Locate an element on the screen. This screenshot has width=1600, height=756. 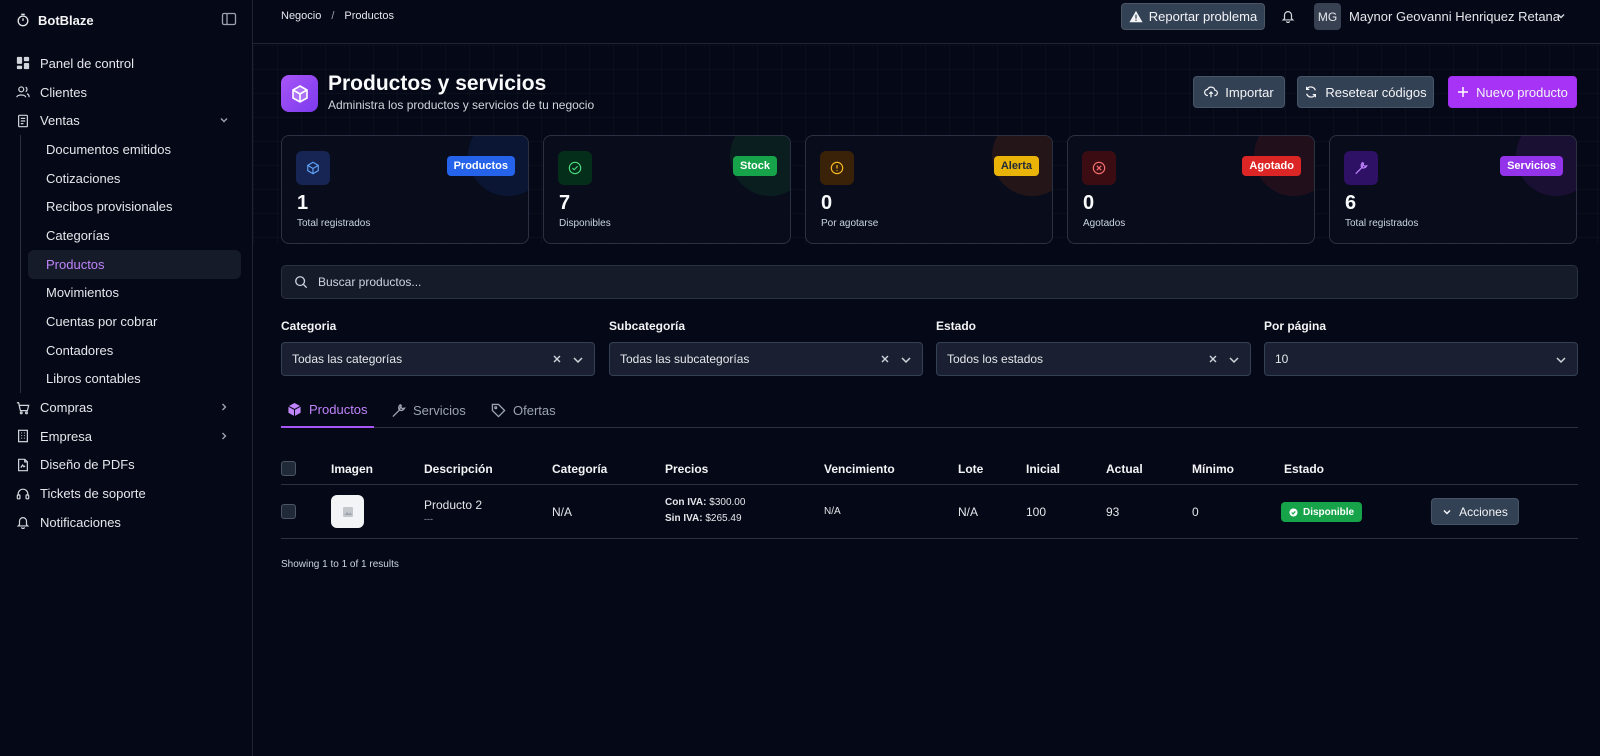
sidebar-subitem-documentos: Documentos emitidos is located at coordinates (134, 149).